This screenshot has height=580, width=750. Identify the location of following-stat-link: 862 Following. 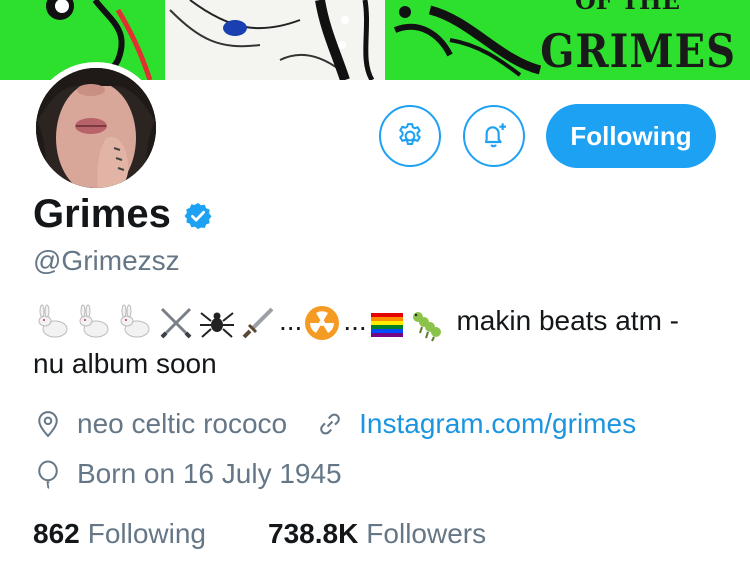
(119, 534).